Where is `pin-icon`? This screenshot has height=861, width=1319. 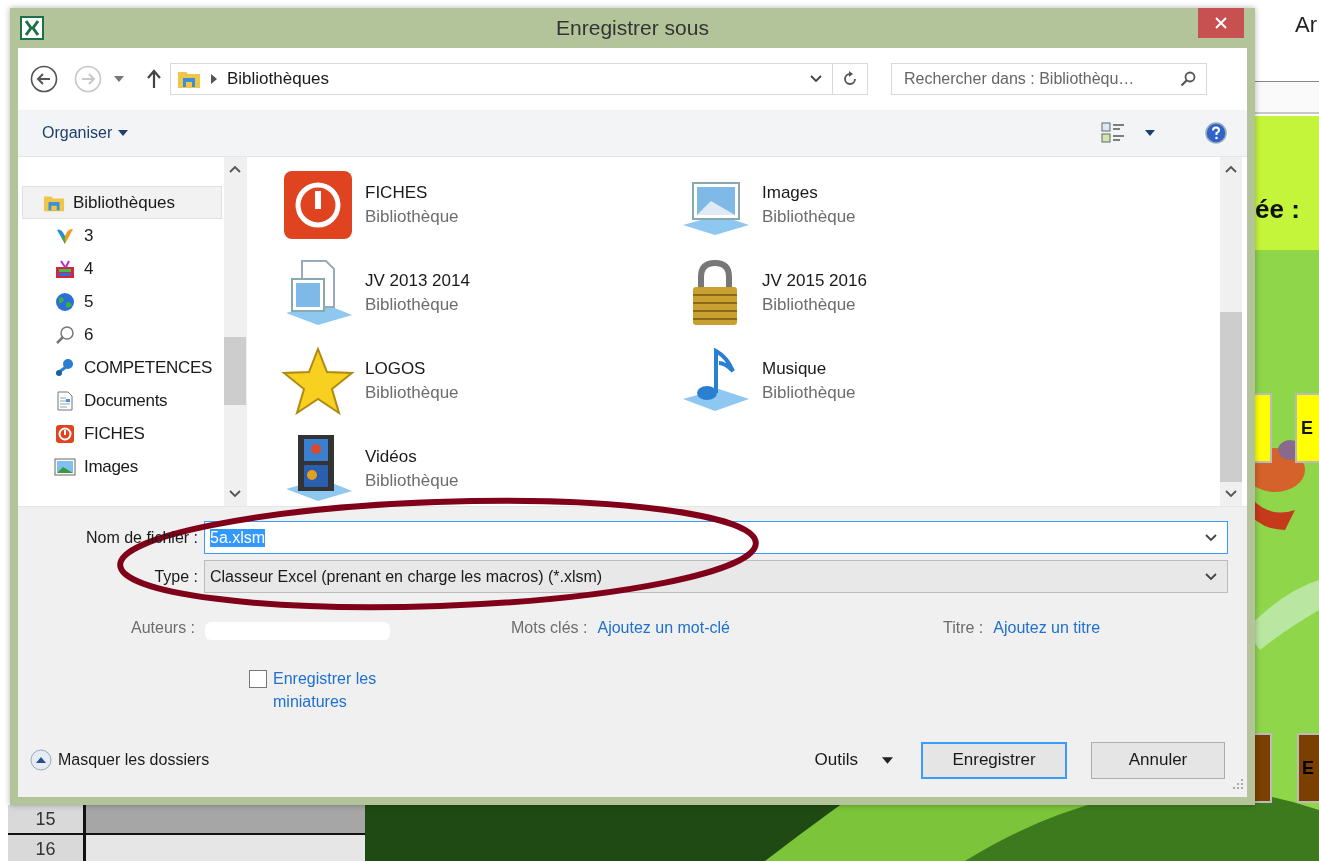
pin-icon is located at coordinates (65, 367).